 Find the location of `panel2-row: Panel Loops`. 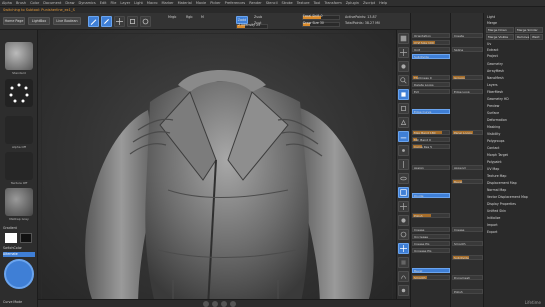

panel2-row: Panel Loops is located at coordinates (467, 132).